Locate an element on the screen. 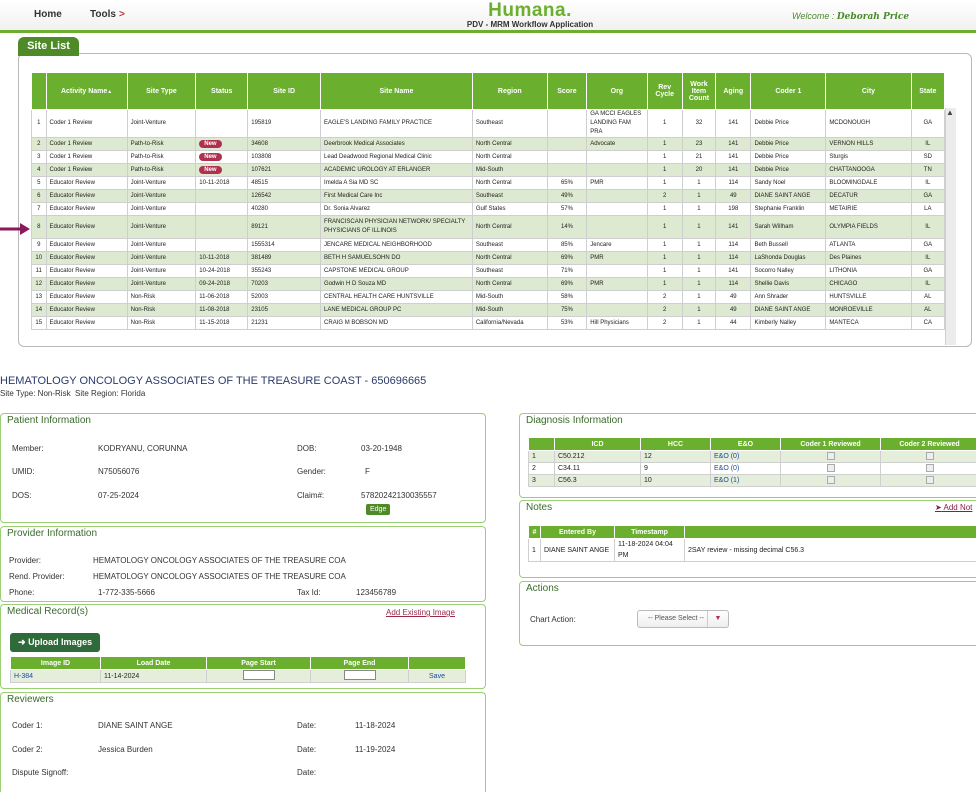 The height and width of the screenshot is (792, 976). upload-images-label: Upload Images is located at coordinates (60, 642).